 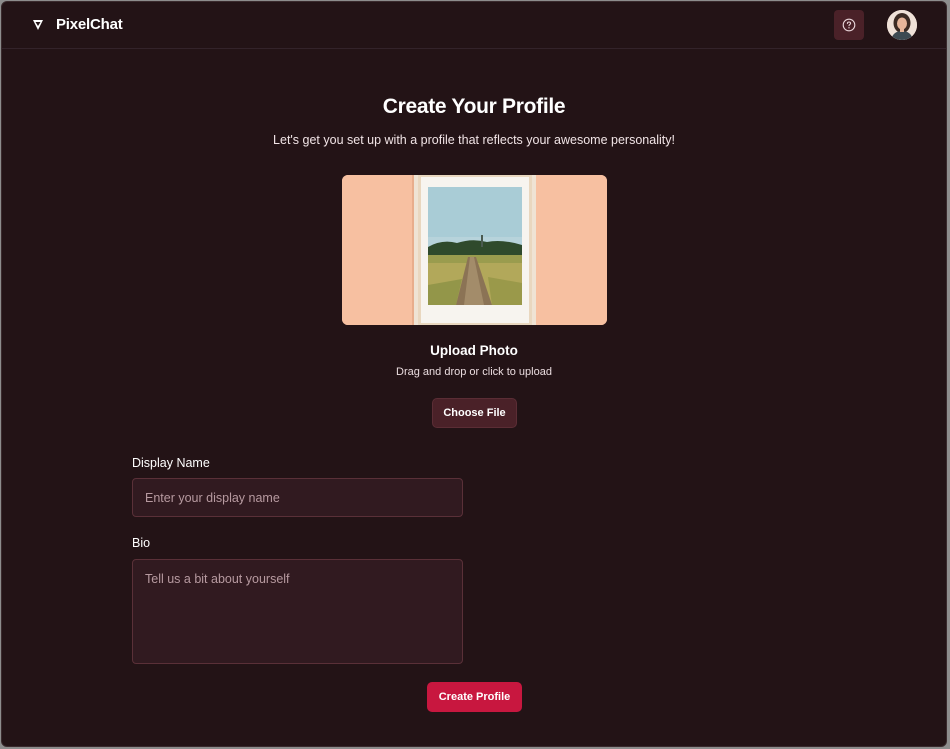 I want to click on question-circle-icon, so click(x=849, y=25).